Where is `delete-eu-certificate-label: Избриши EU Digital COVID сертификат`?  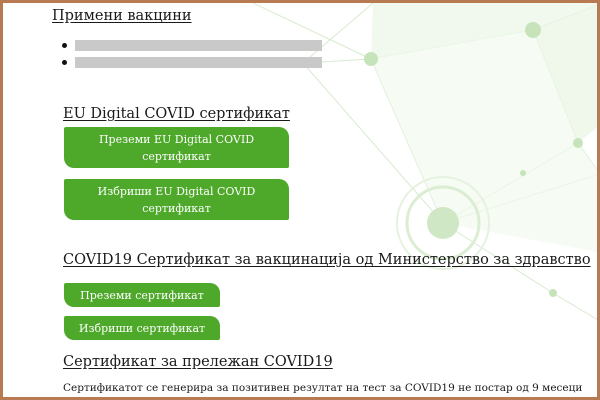
delete-eu-certificate-label: Избриши EU Digital COVID сертификат is located at coordinates (176, 199).